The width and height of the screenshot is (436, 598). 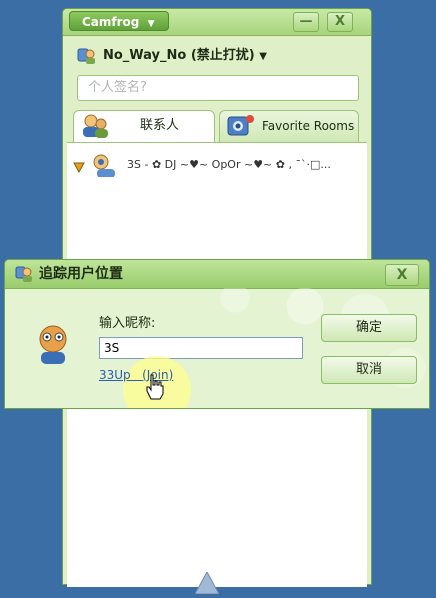 What do you see at coordinates (155, 389) in the screenshot?
I see `hand-cursor-icon` at bounding box center [155, 389].